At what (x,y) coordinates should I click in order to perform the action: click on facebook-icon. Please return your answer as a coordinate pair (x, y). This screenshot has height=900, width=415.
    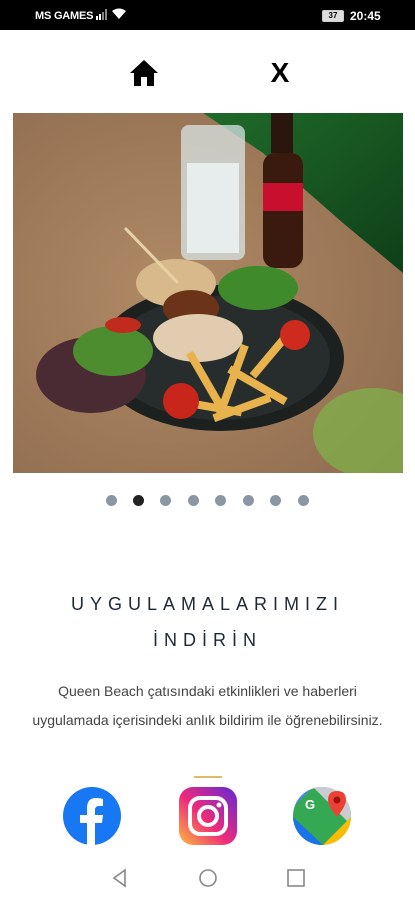
    Looking at the image, I should click on (92, 816).